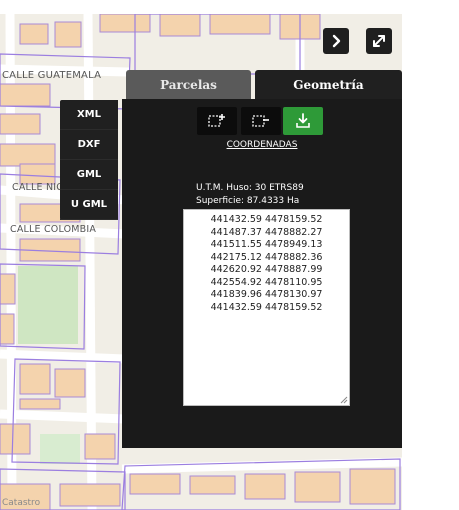 Image resolution: width=459 pixels, height=510 pixels. Describe the element at coordinates (266, 244) in the screenshot. I see `coordinate-line: 441511.55 4478949.13` at that location.